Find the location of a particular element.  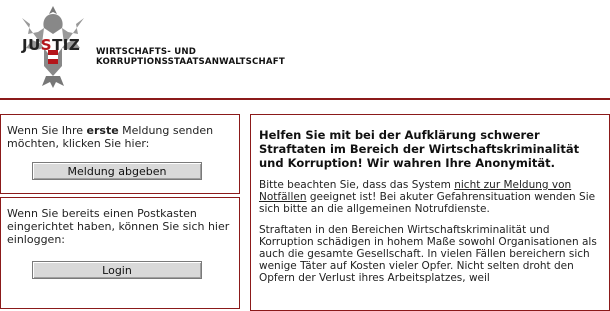

submit-report-button: Meldung abgeben is located at coordinates (117, 171).